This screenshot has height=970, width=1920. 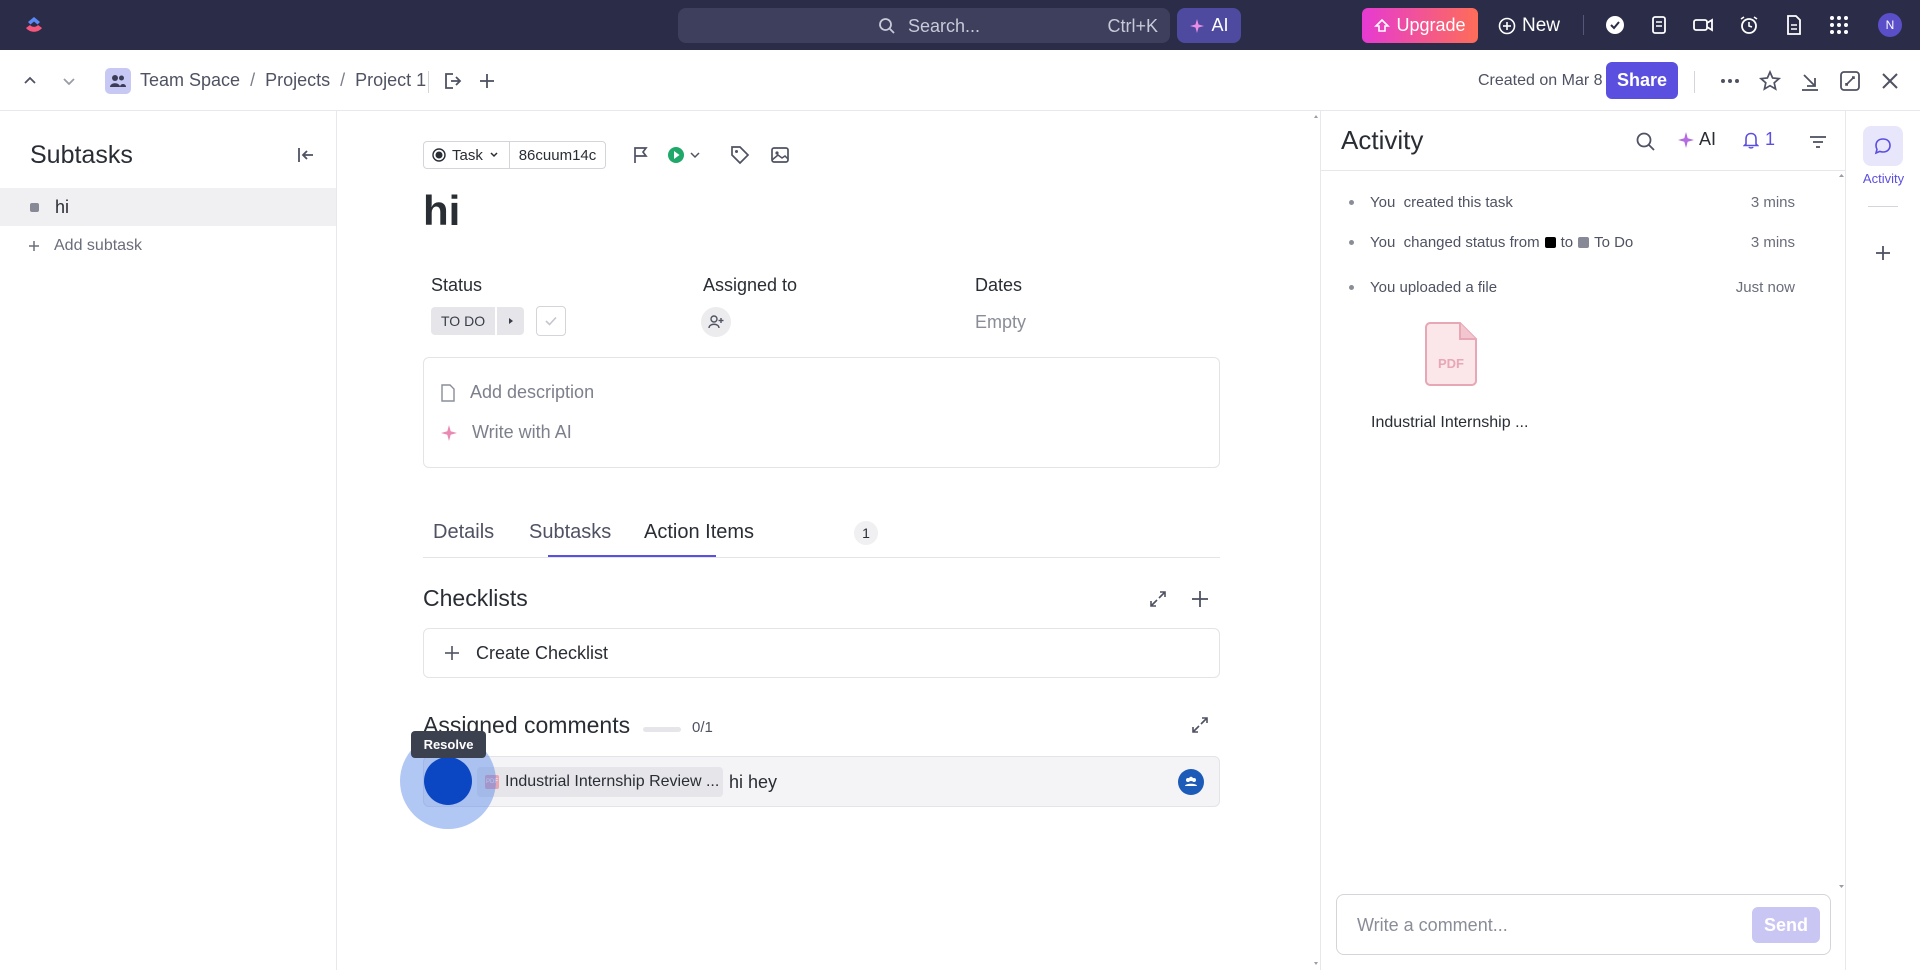 I want to click on notifications-button: 1, so click(x=1759, y=139).